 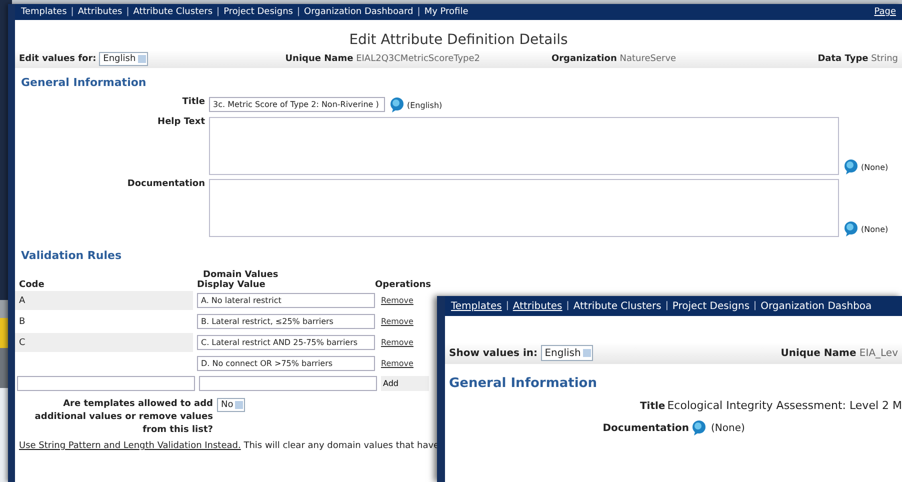 I want to click on display-value-field: D. No connect OR >75% barriers, so click(x=286, y=363).